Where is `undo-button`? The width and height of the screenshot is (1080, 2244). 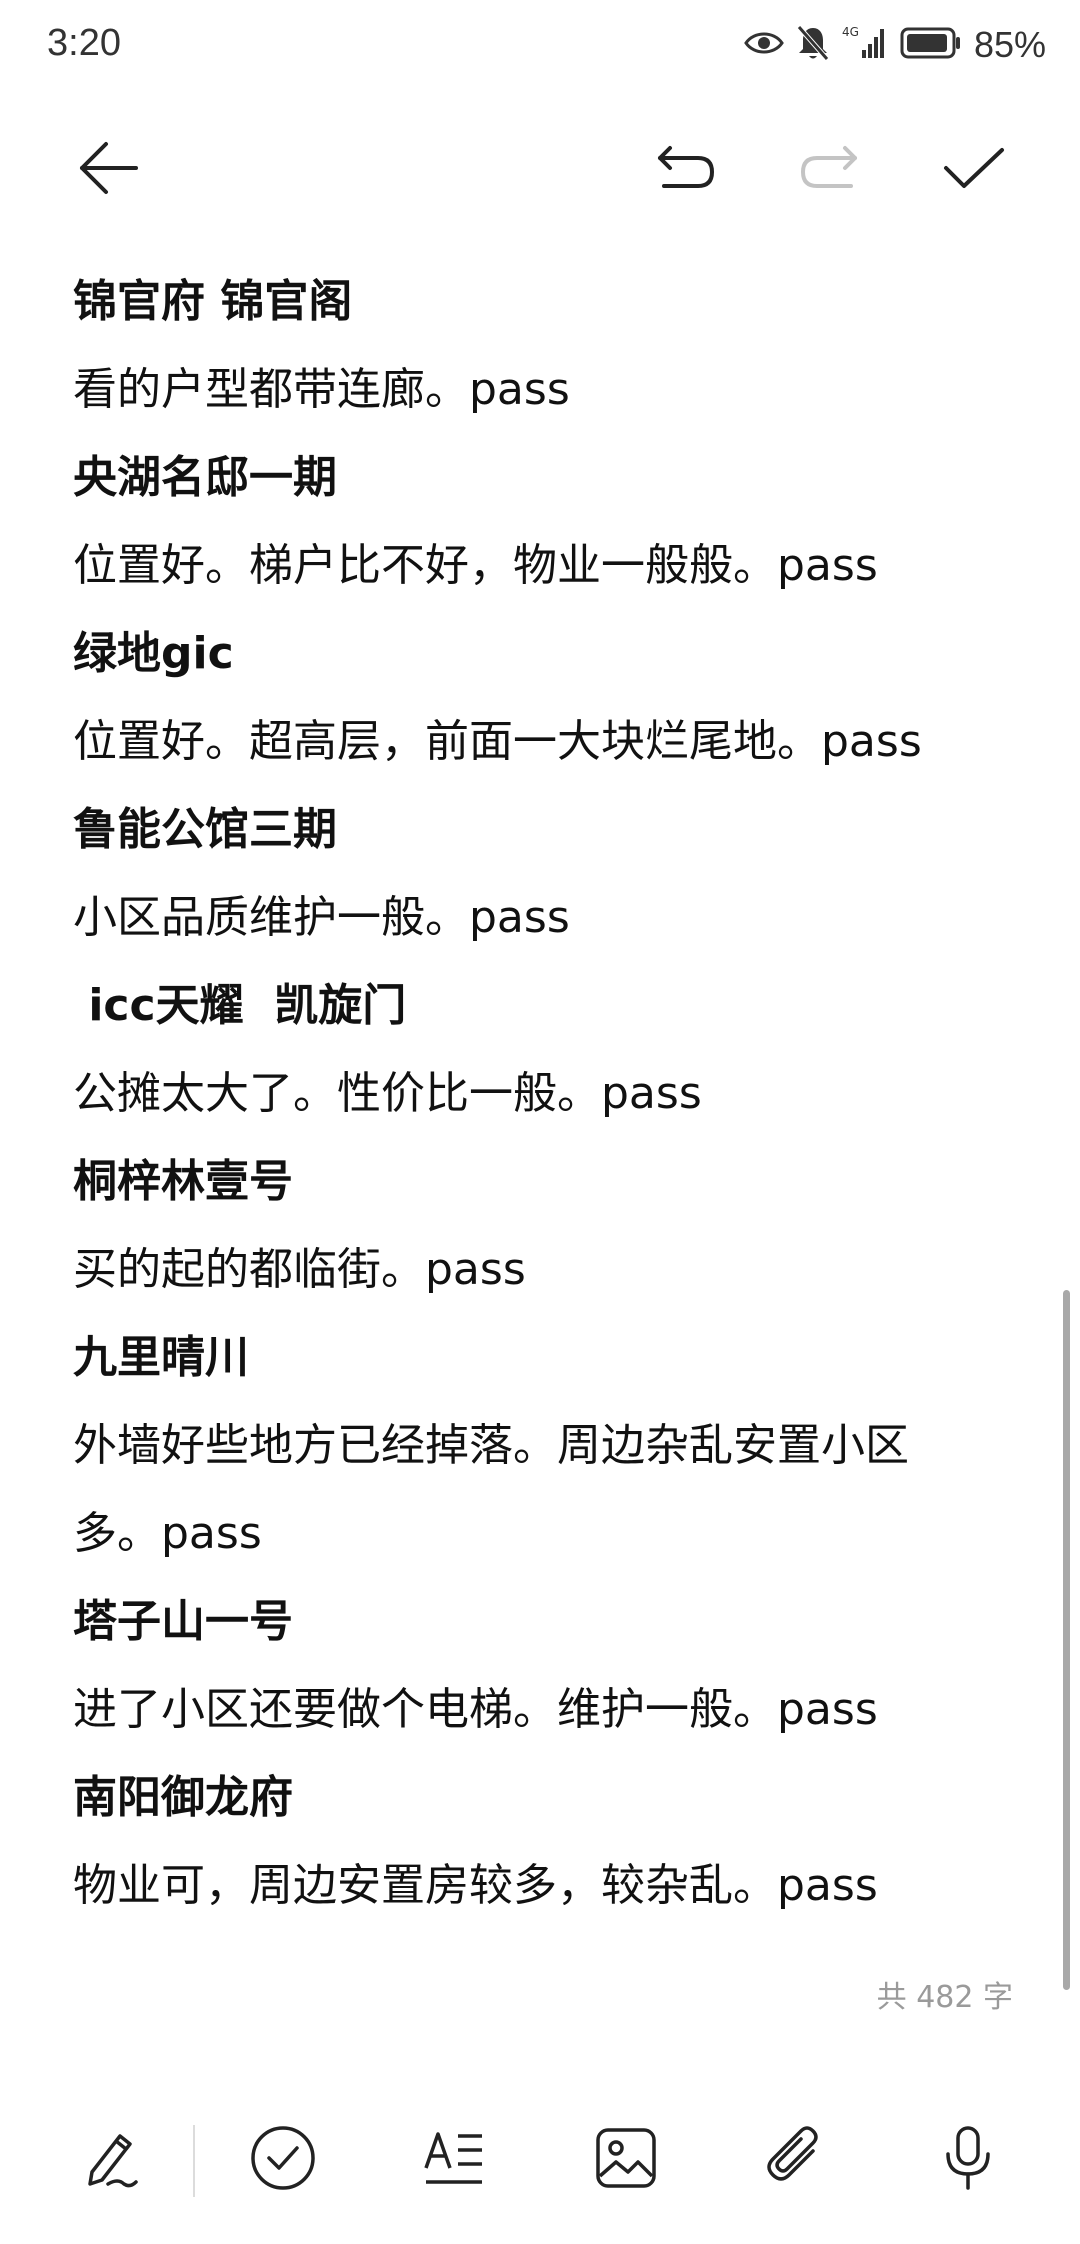 undo-button is located at coordinates (685, 170).